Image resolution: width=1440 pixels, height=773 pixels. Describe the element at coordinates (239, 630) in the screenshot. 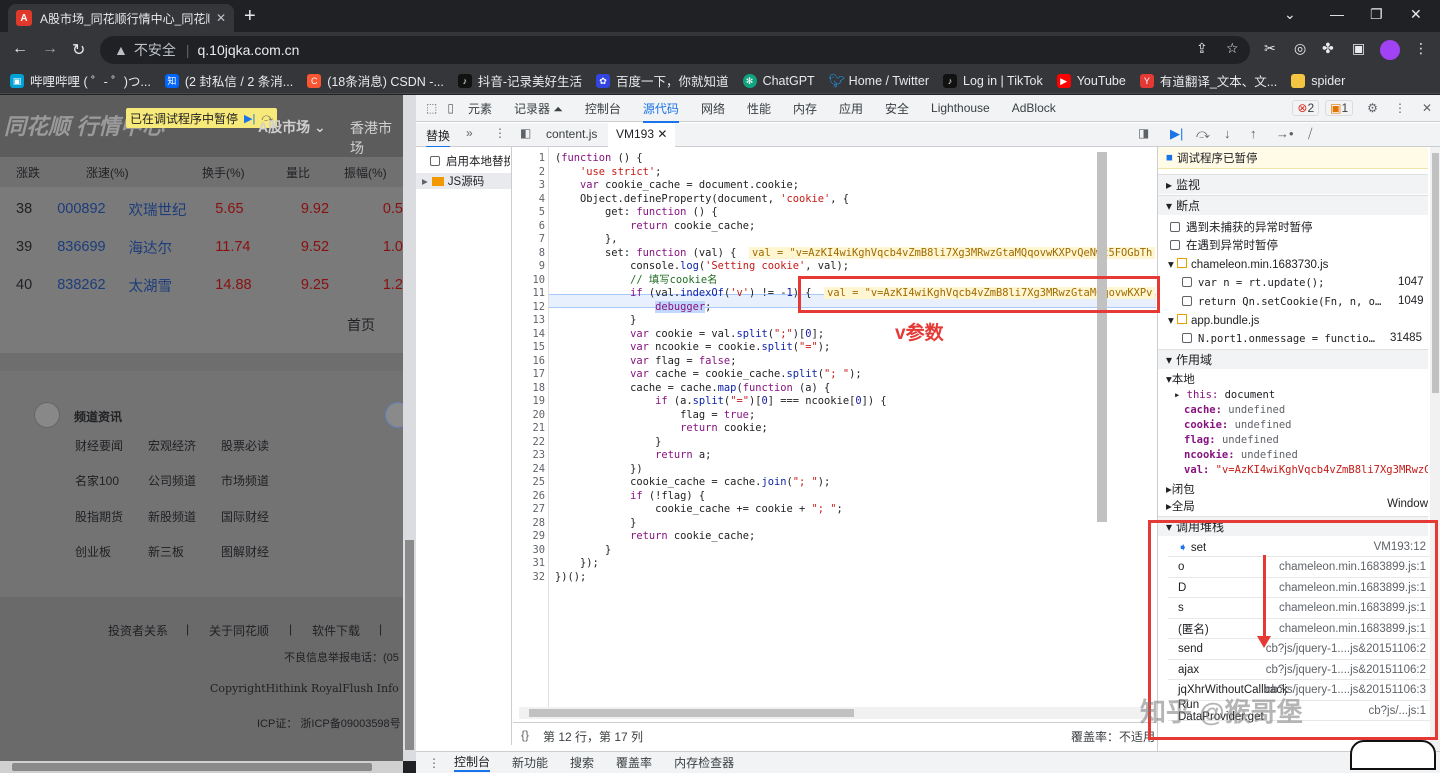

I see `footer-link: 关于同花顺` at that location.